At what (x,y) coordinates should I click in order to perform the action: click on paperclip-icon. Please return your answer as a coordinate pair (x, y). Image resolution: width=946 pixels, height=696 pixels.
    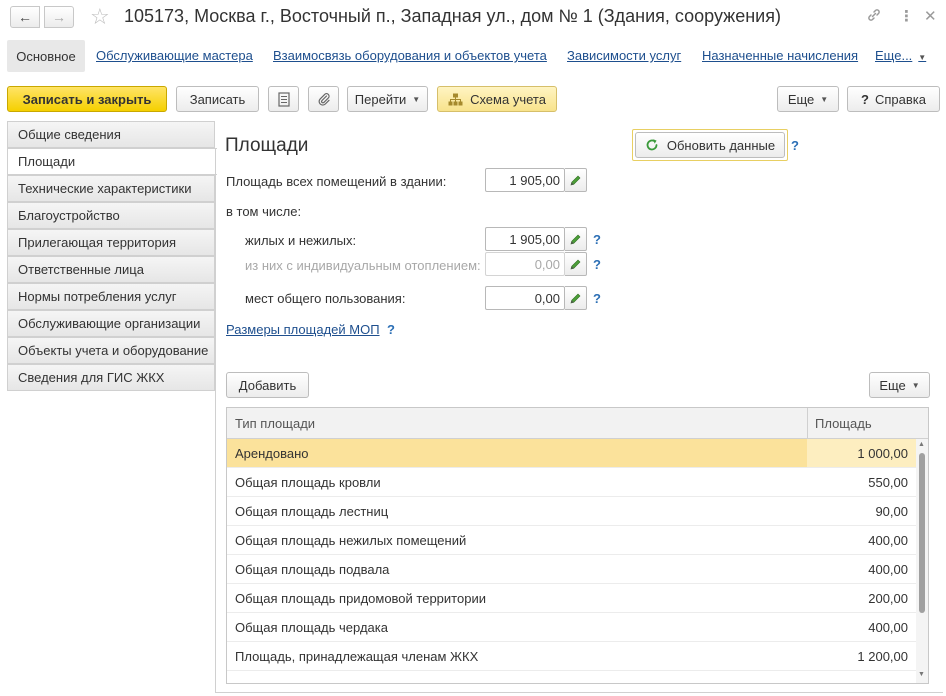
    Looking at the image, I should click on (324, 99).